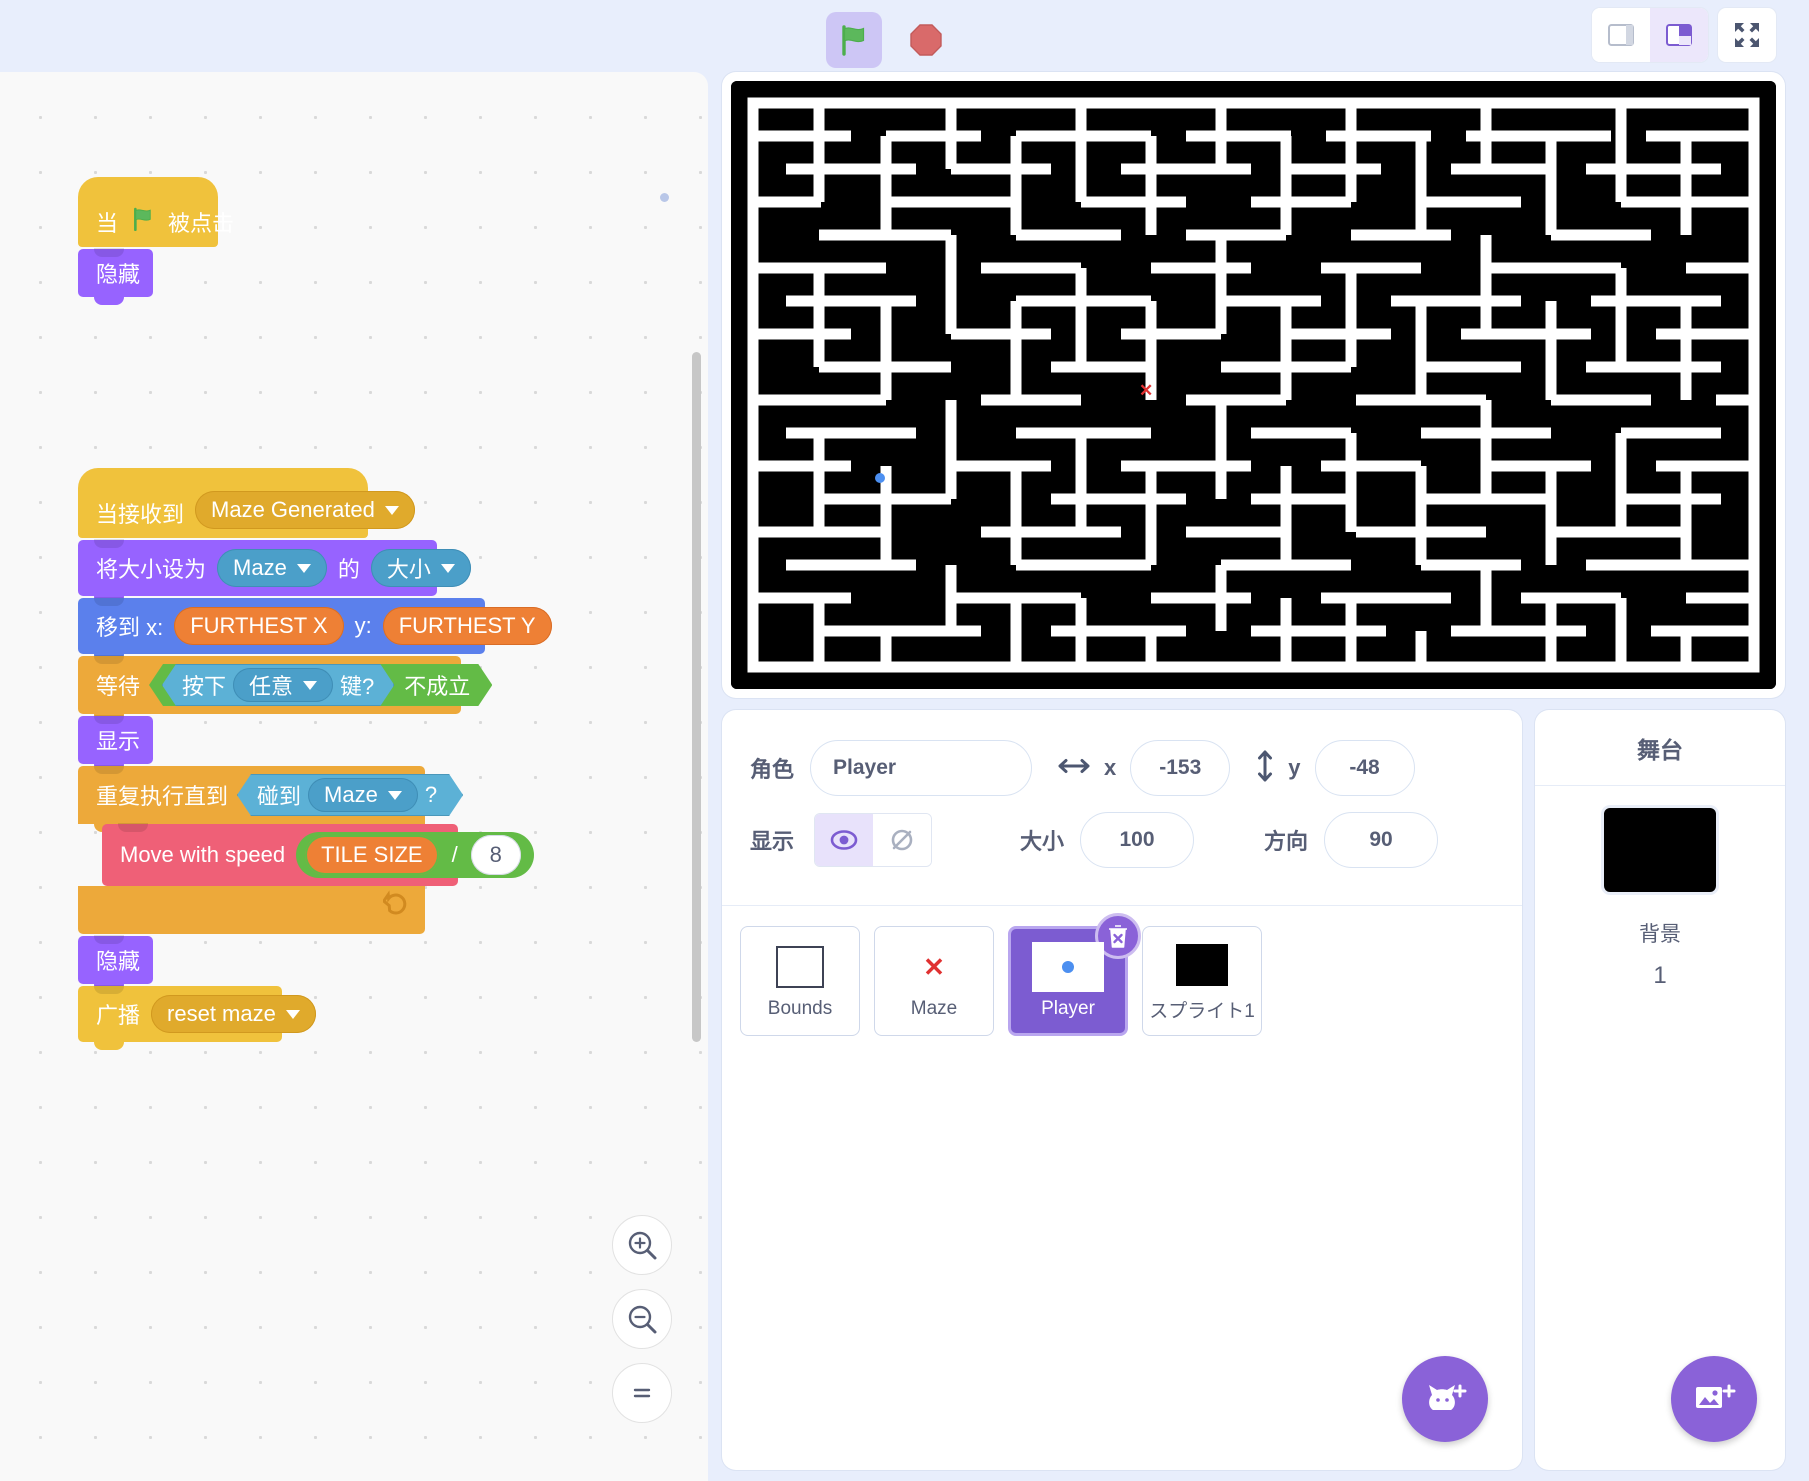 This screenshot has height=1481, width=1809. I want to click on top-toolbar, so click(904, 40).